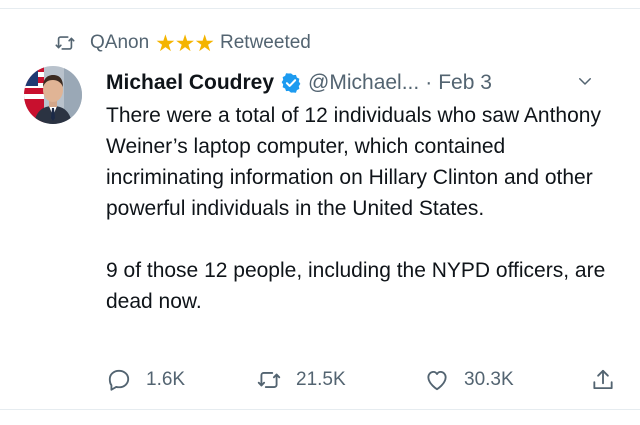 This screenshot has height=425, width=640. I want to click on verified-badge-icon, so click(291, 83).